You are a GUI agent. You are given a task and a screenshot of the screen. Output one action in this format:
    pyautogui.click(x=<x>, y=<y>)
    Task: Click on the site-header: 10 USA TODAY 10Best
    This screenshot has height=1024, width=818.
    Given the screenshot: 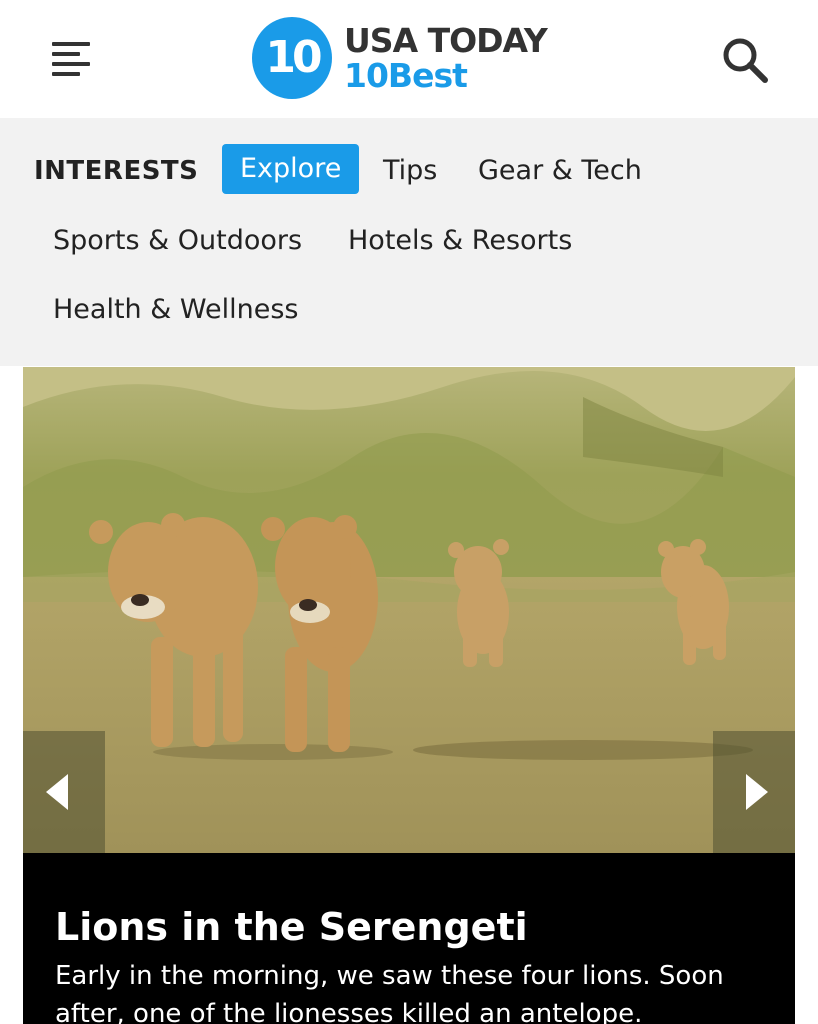 What is the action you would take?
    pyautogui.click(x=409, y=59)
    